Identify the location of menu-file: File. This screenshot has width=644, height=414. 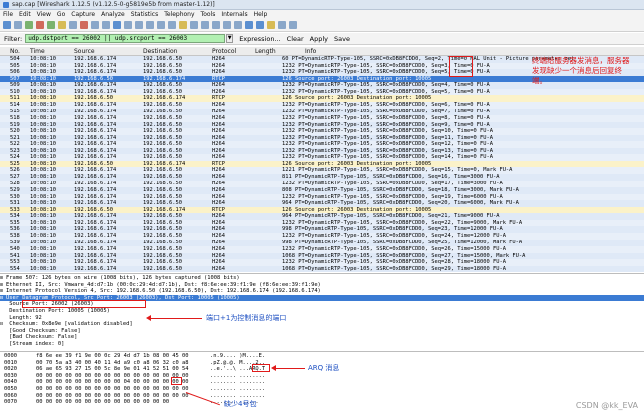
(8, 14).